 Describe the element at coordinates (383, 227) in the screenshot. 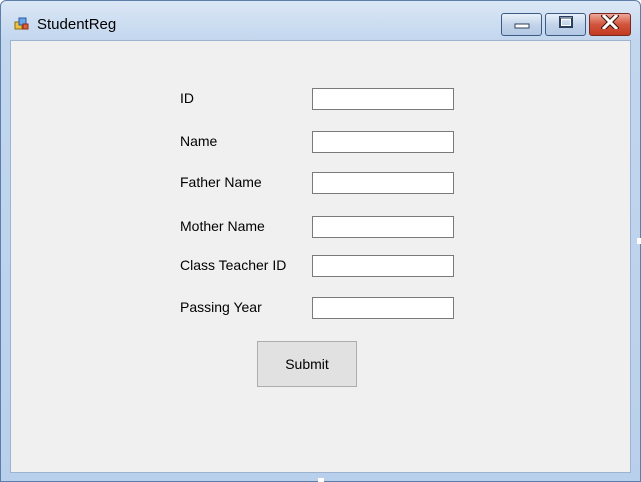

I see `mother-name-field` at that location.